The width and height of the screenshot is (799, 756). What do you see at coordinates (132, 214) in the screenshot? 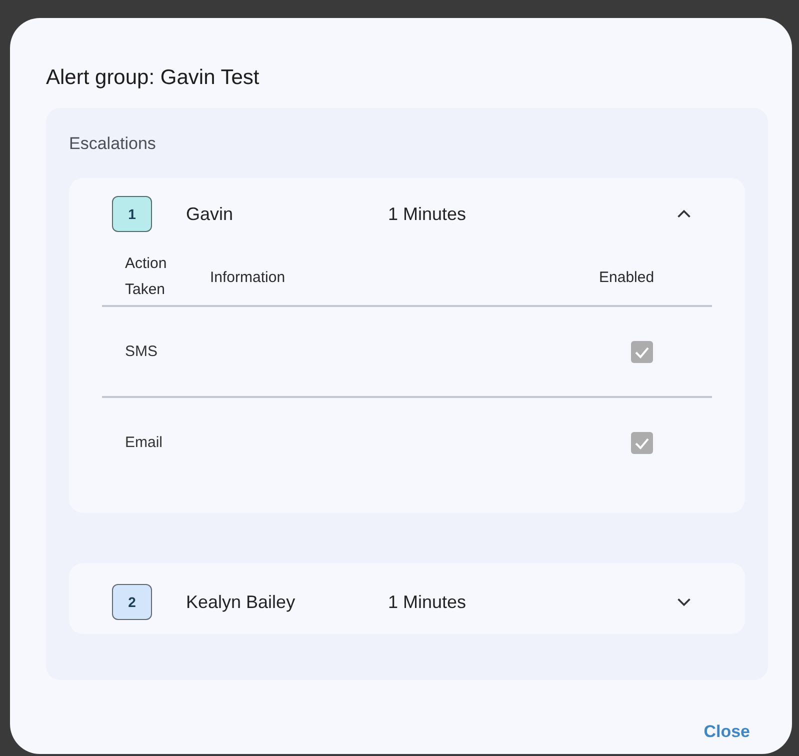
I see `step-badge: 1` at bounding box center [132, 214].